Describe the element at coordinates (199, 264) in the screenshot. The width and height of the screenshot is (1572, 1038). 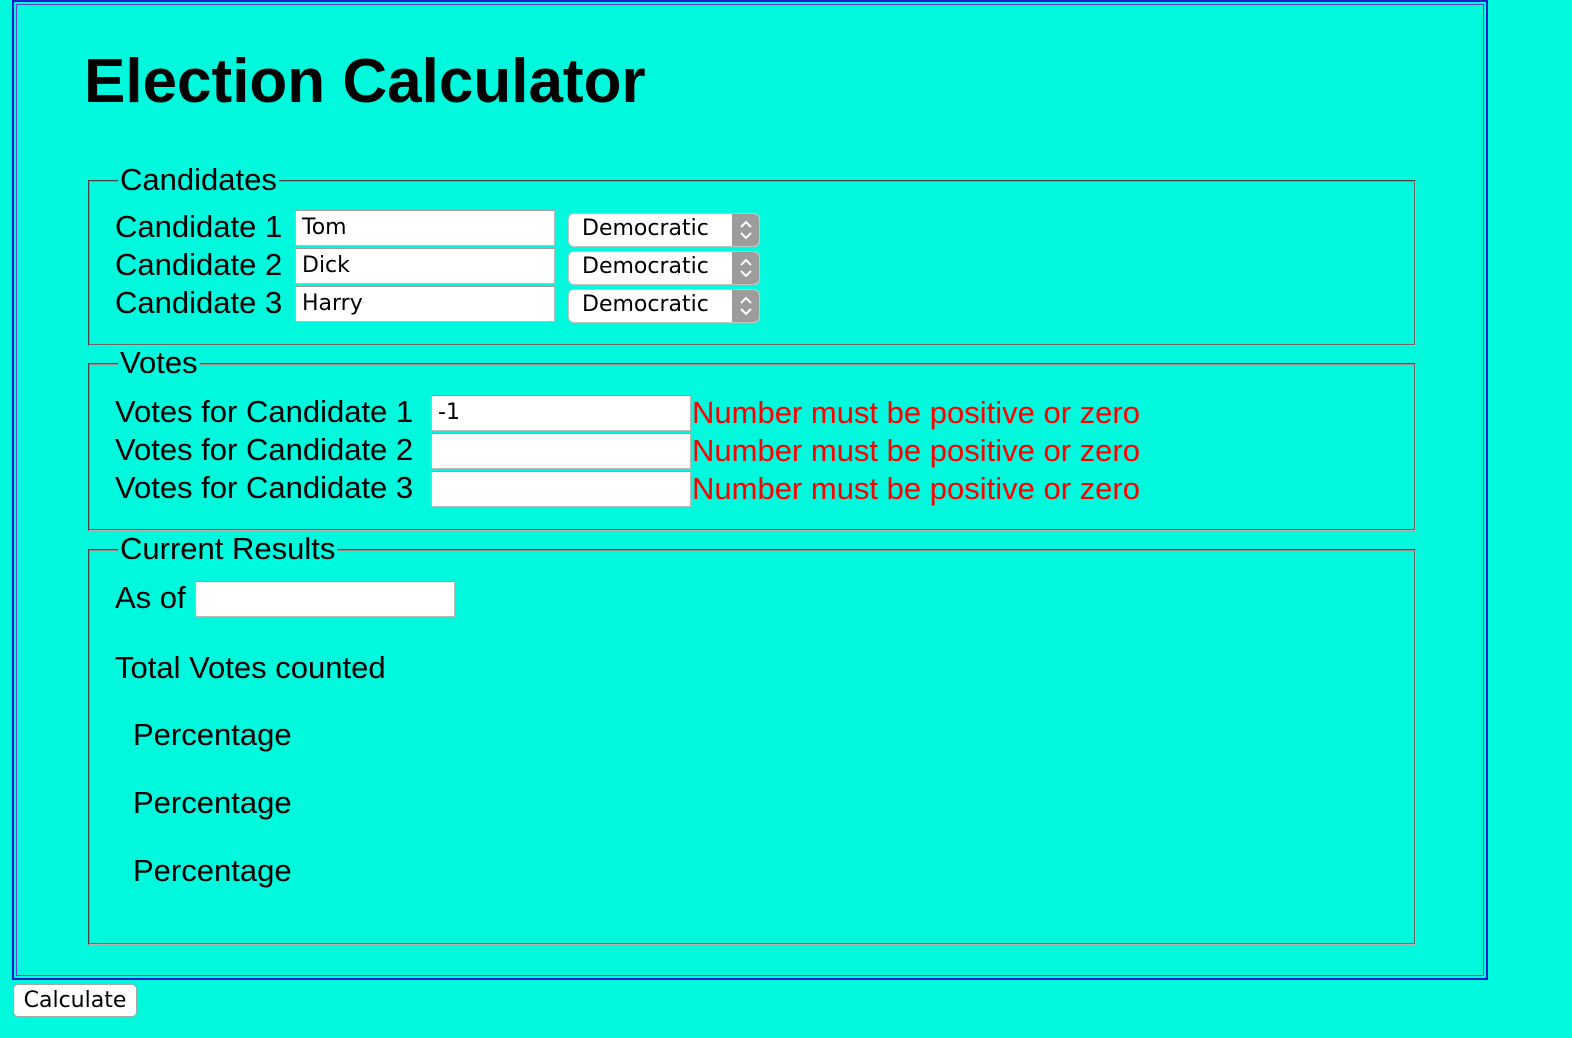
I see `candidate-2-label: Candidate 2` at that location.